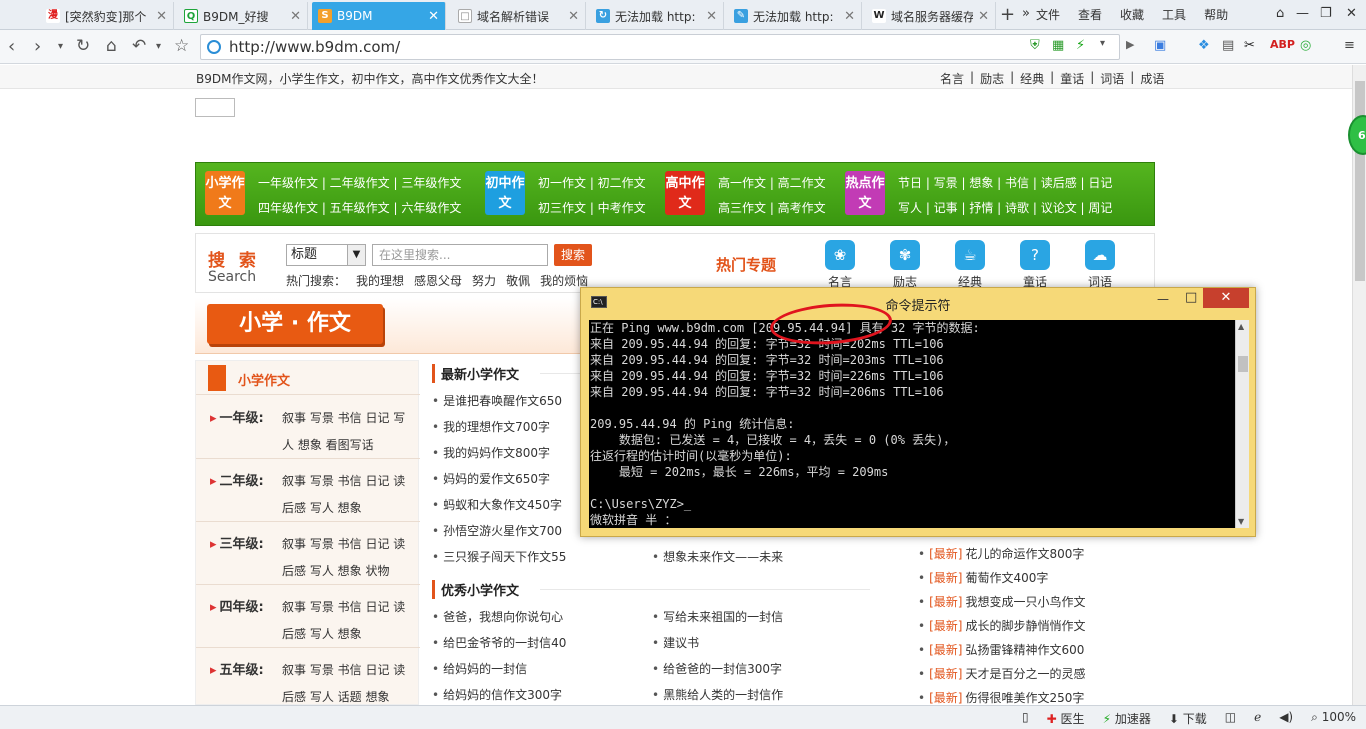 This screenshot has height=729, width=1366. Describe the element at coordinates (1090, 14) in the screenshot. I see `menu-view: 查看` at that location.